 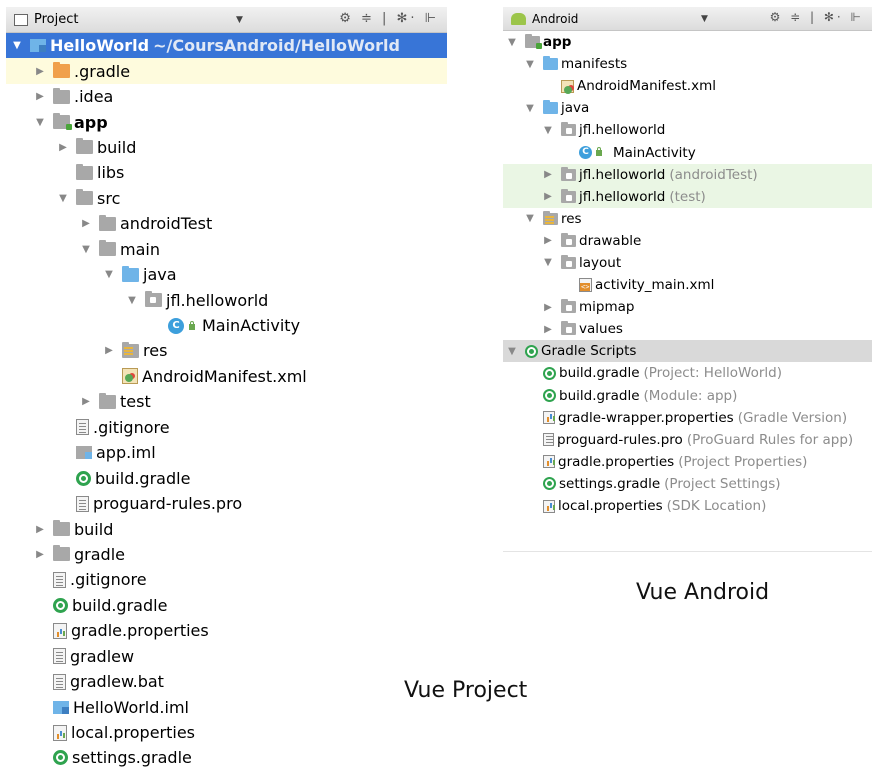 What do you see at coordinates (226, 757) in the screenshot?
I see `tree-node: ▶settings.gradle` at bounding box center [226, 757].